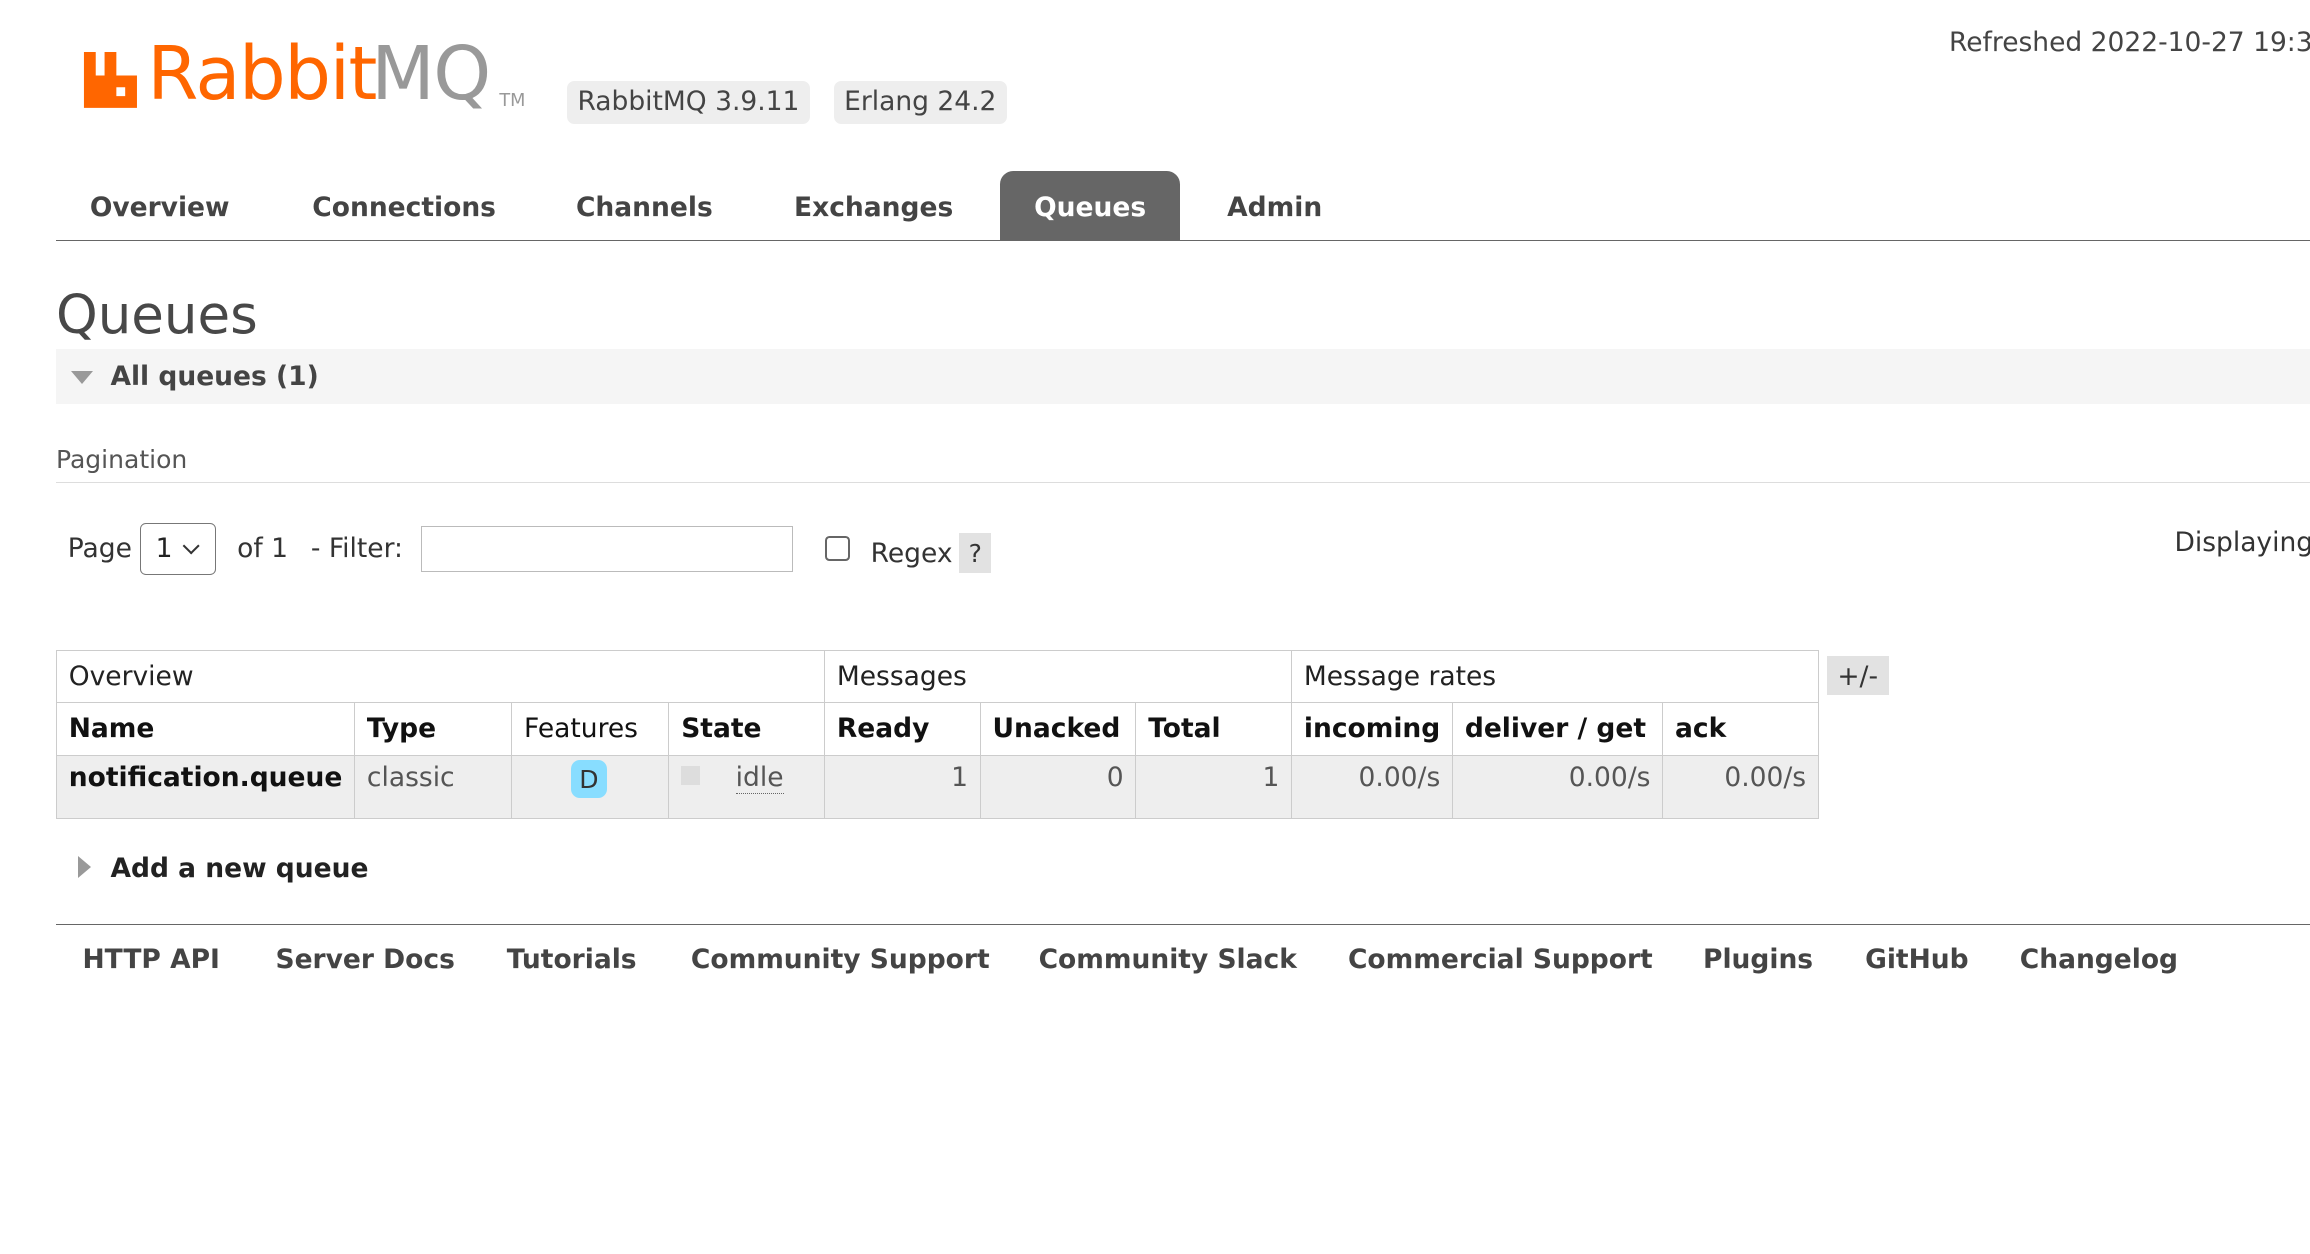  I want to click on toggle-columns-button: +/-, so click(1857, 675).